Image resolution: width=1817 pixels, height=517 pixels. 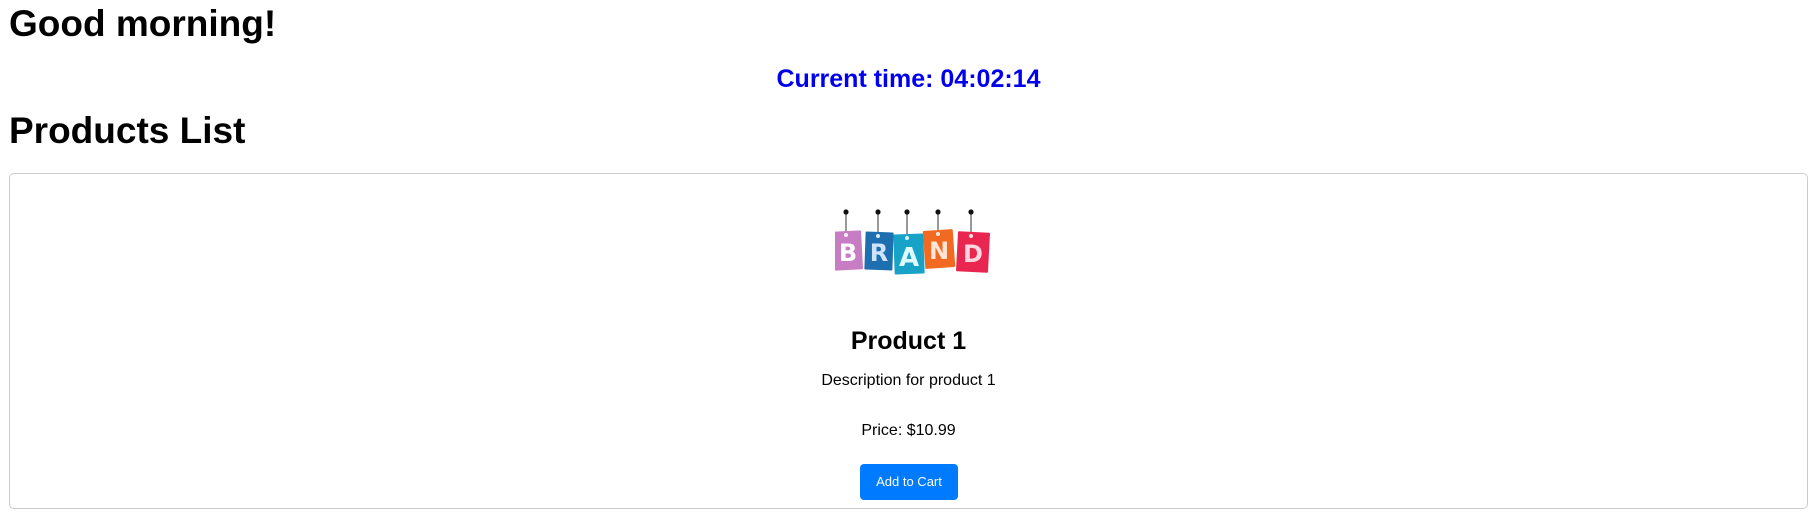 I want to click on tag-n: N, so click(x=939, y=239).